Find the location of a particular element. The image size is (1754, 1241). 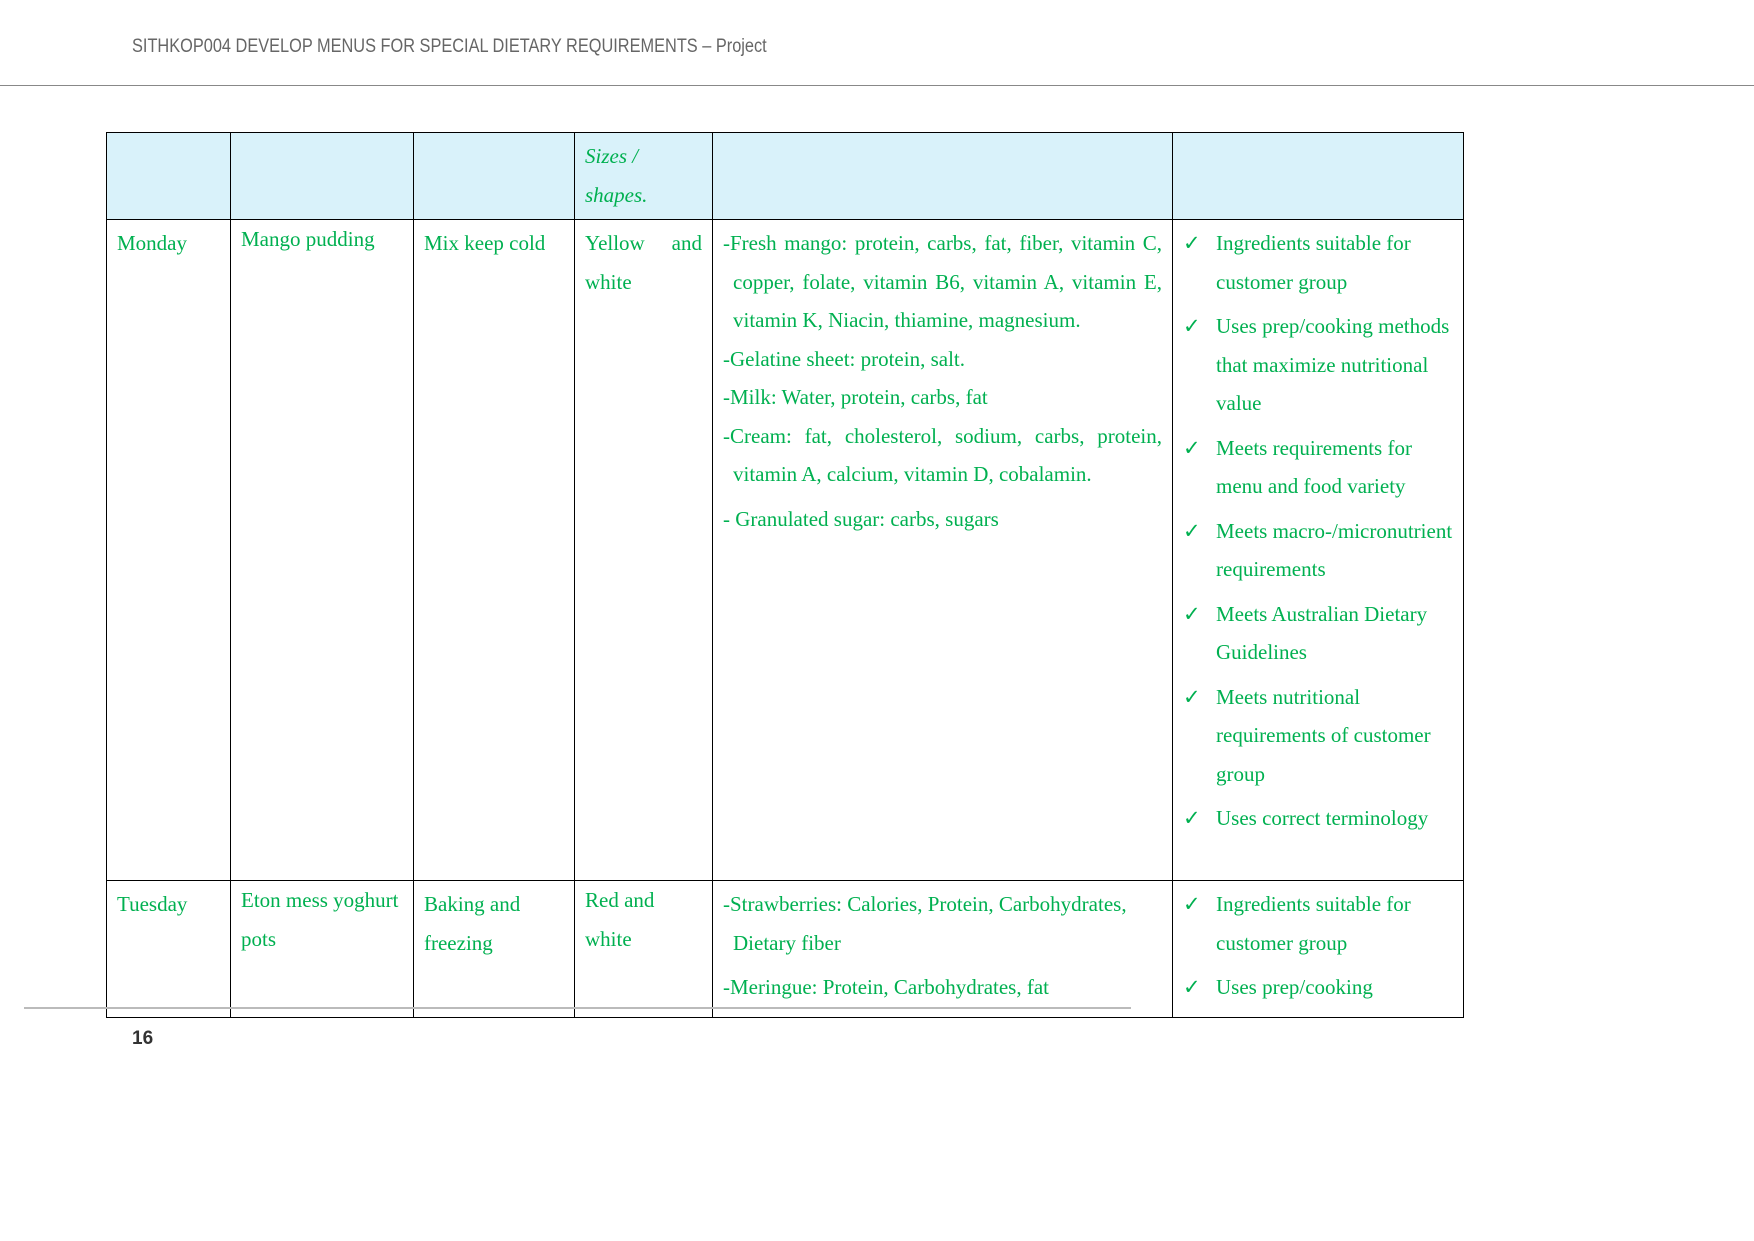

nutrient-item: -Milk: Water, protein, carbs, fat is located at coordinates (855, 397).